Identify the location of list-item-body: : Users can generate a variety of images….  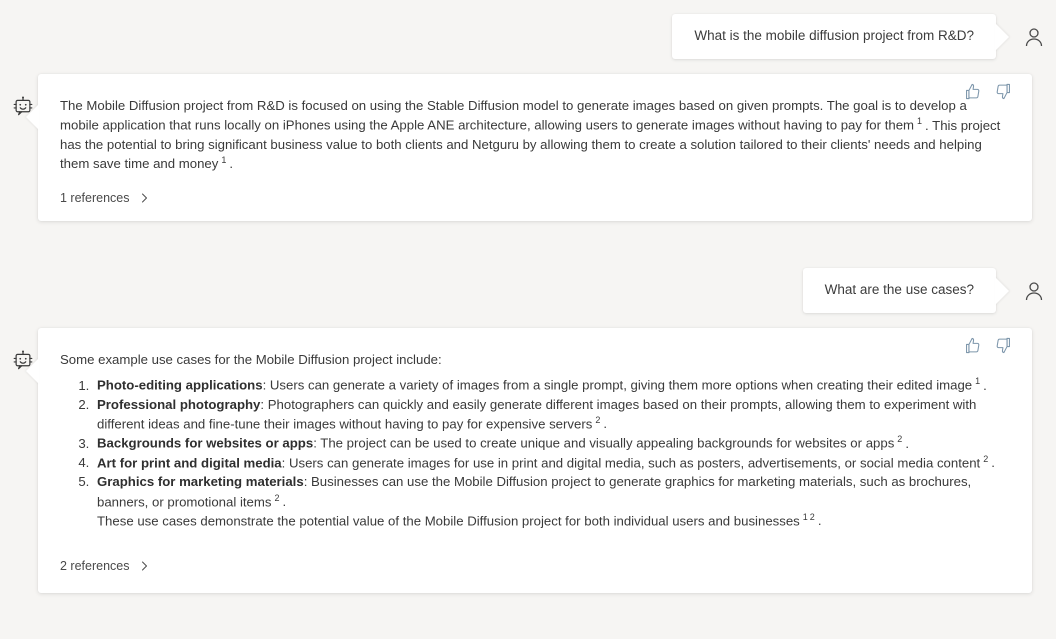
(617, 385).